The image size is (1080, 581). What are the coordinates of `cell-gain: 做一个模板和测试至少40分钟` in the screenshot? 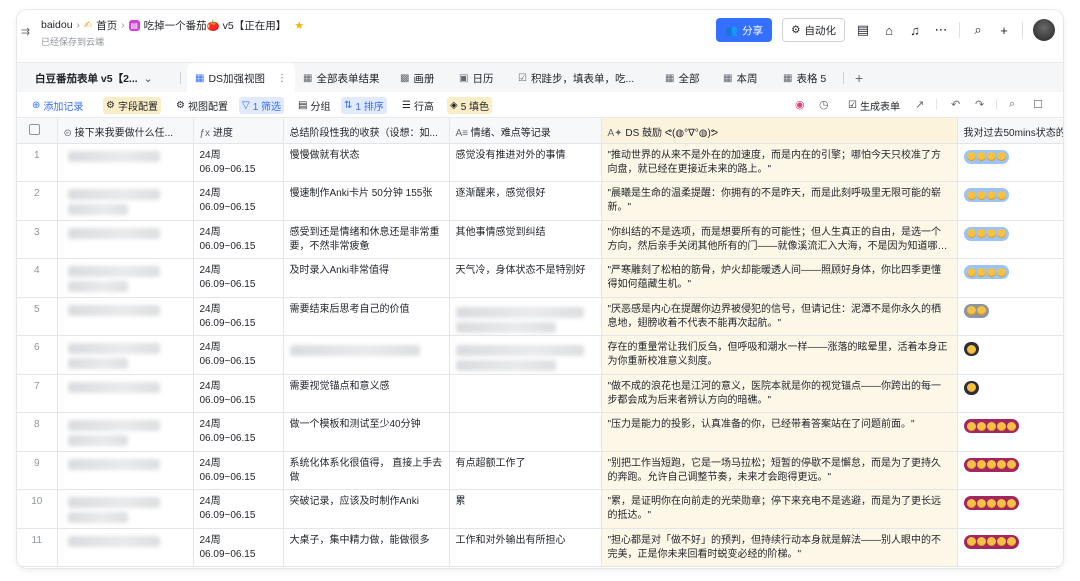 It's located at (366, 432).